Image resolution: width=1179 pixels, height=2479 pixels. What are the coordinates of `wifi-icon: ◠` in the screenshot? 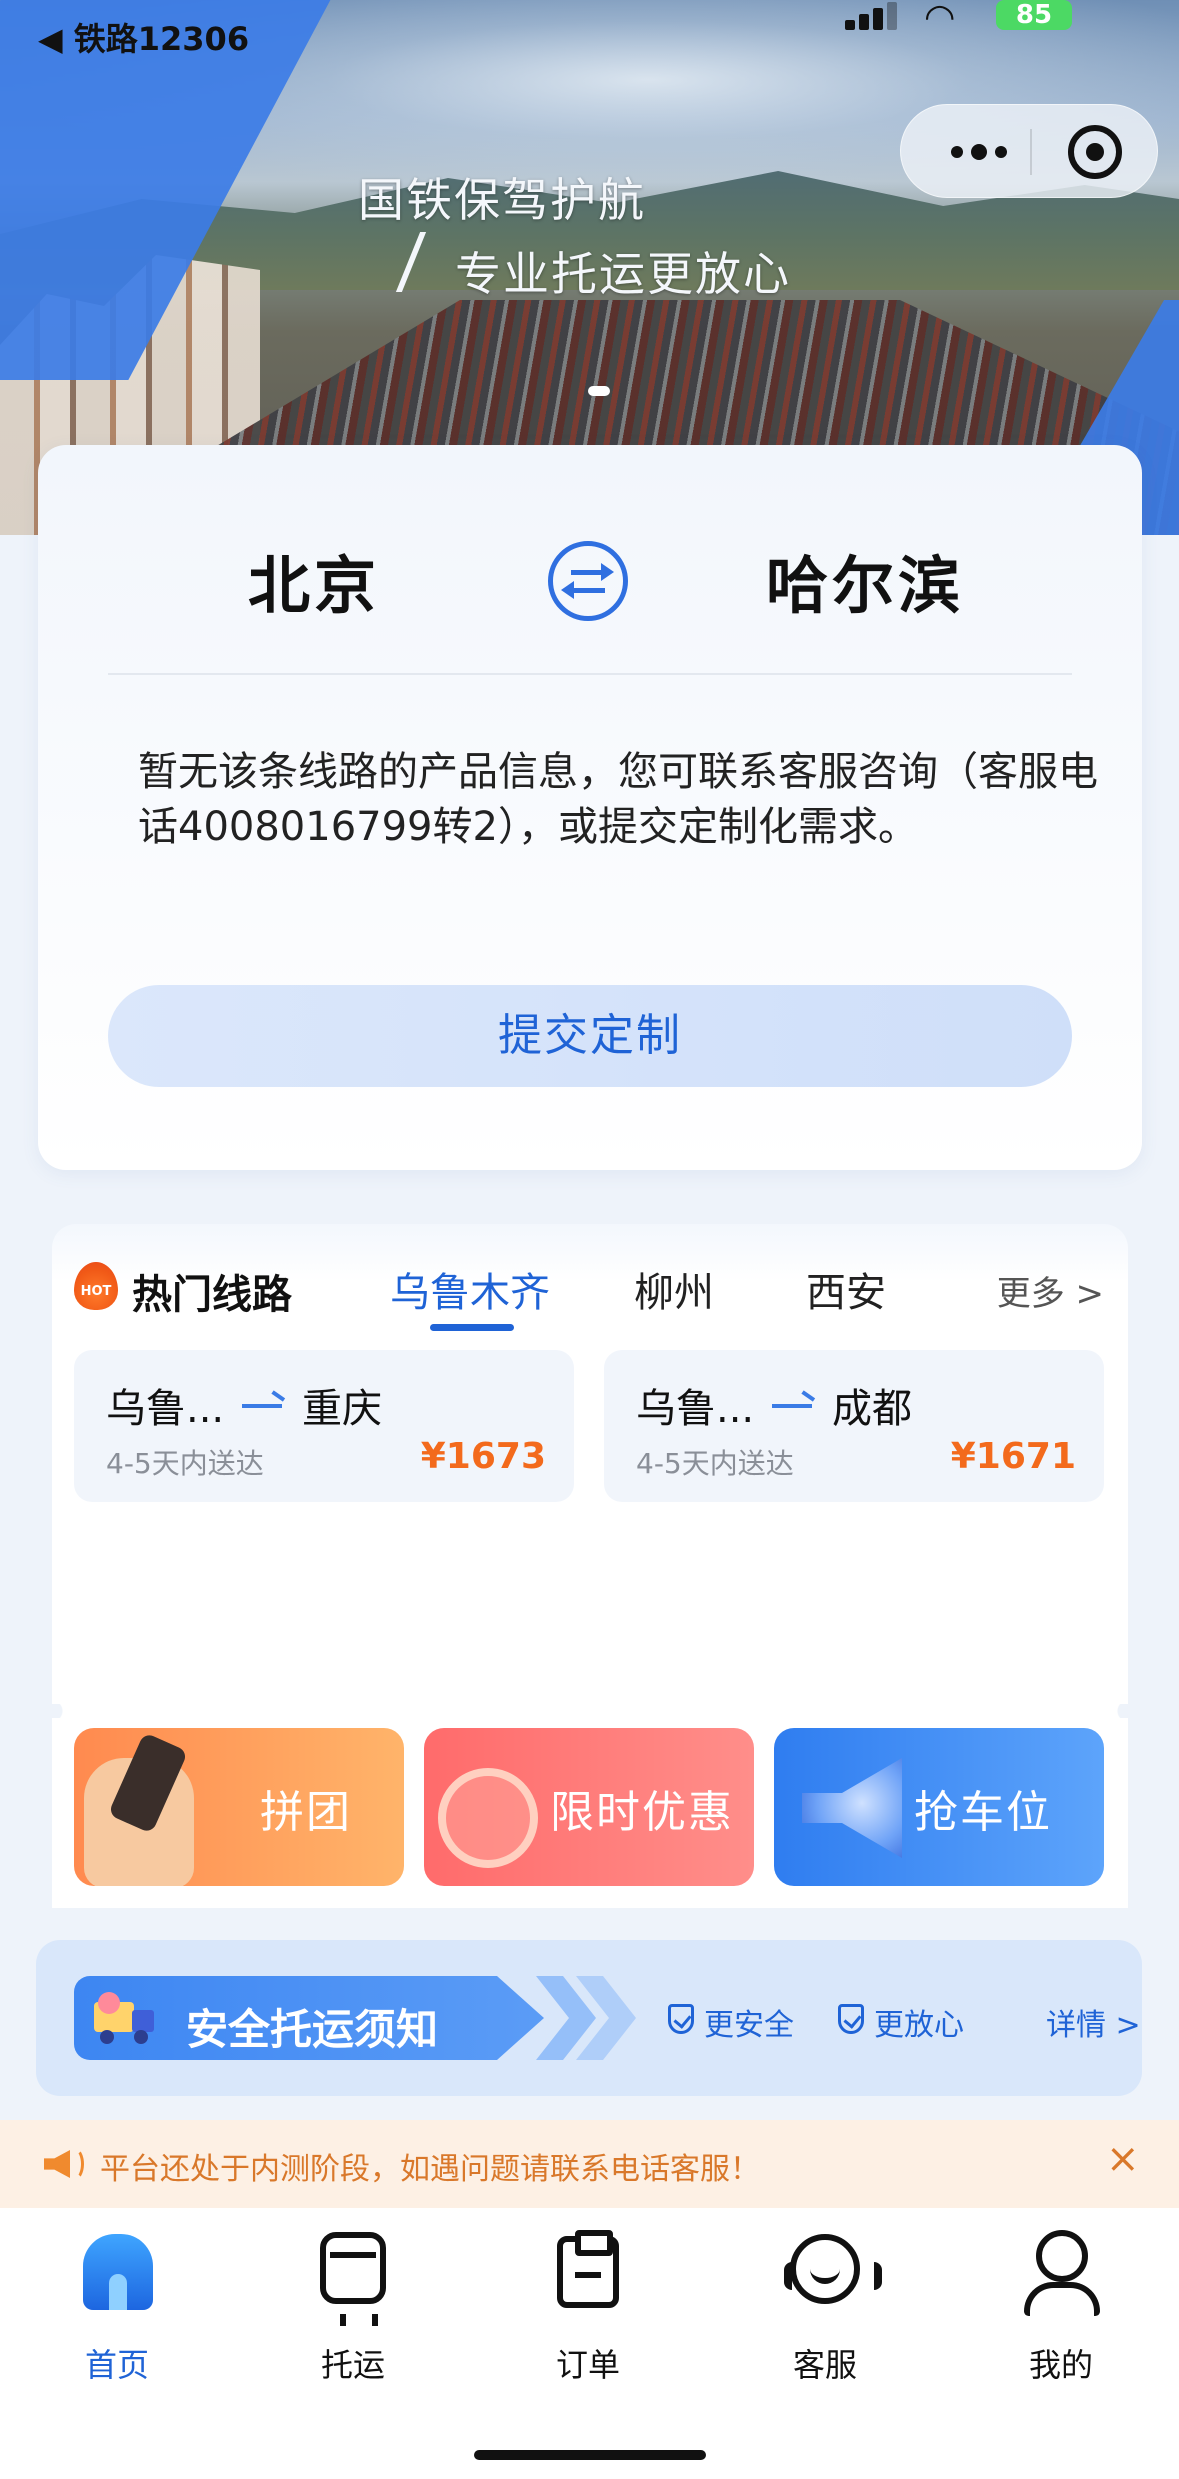 It's located at (940, 19).